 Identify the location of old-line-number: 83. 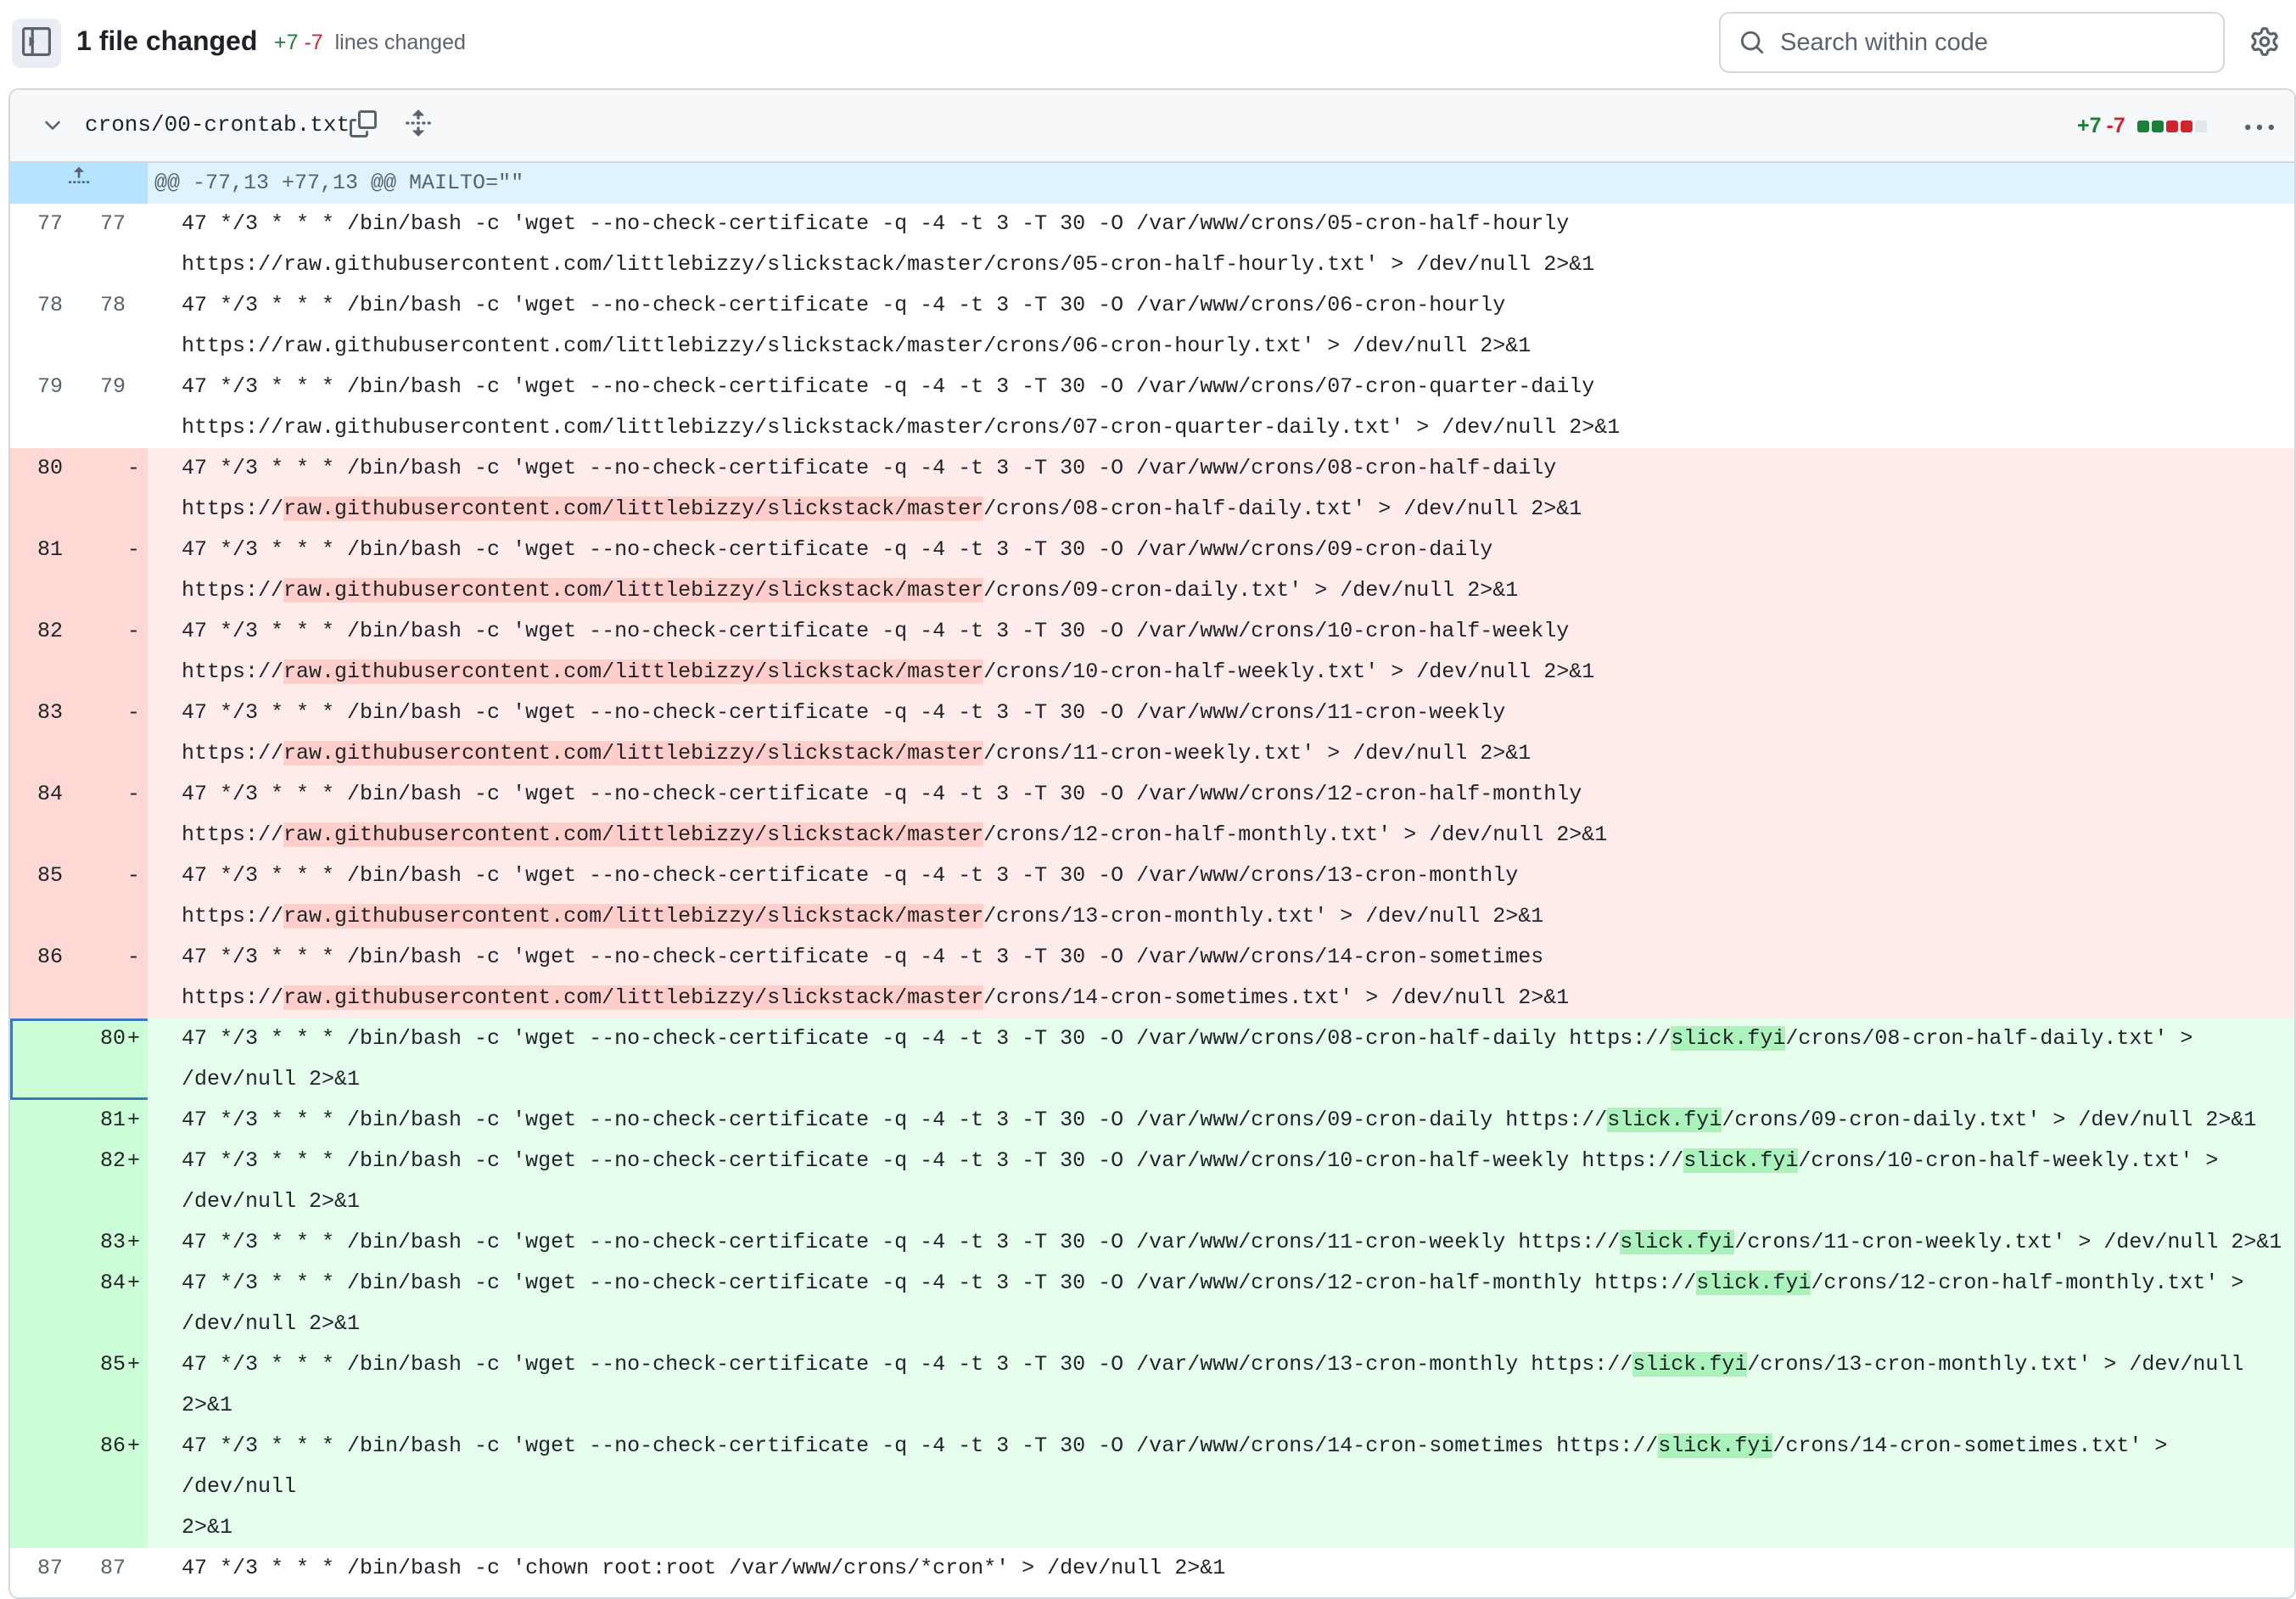
(45, 733).